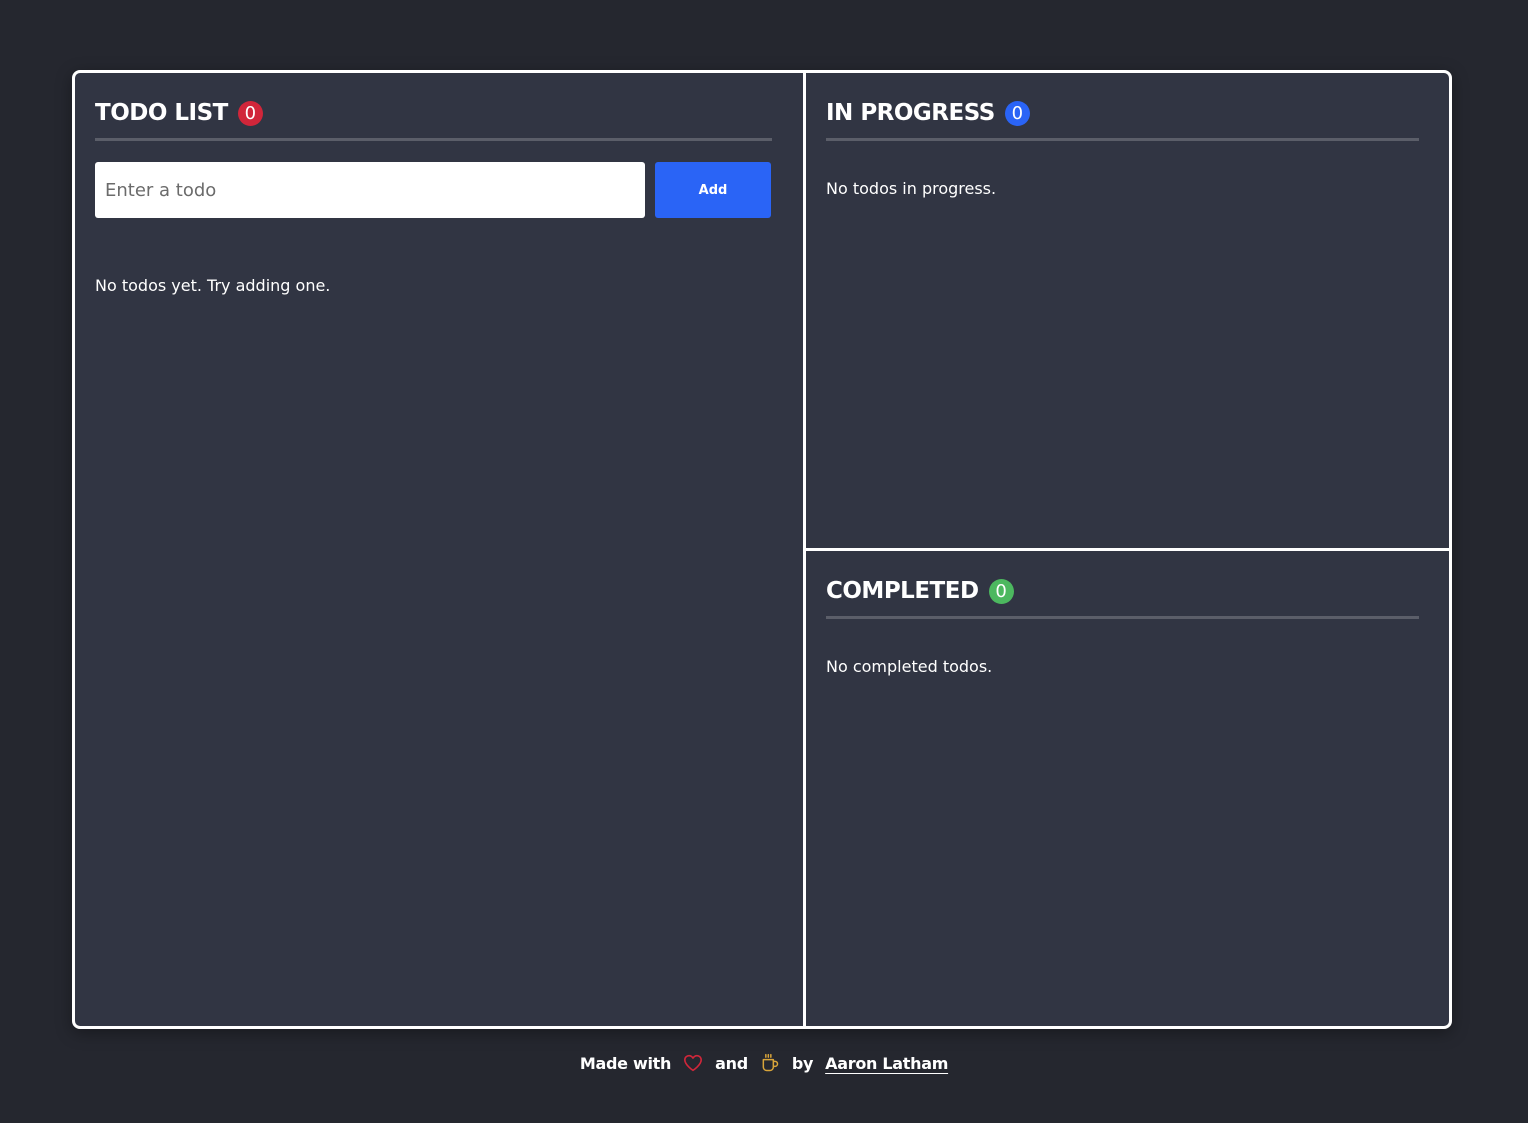 This screenshot has height=1123, width=1528. I want to click on todo-input, so click(370, 190).